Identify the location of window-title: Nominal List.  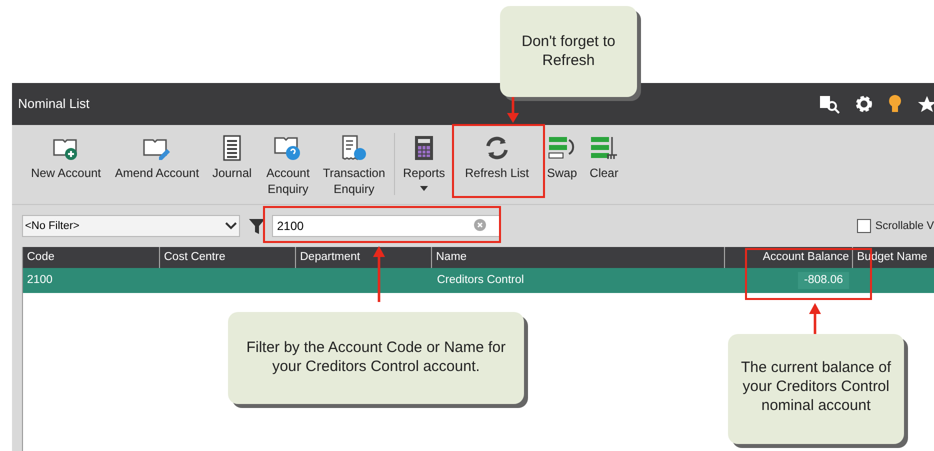
(54, 104).